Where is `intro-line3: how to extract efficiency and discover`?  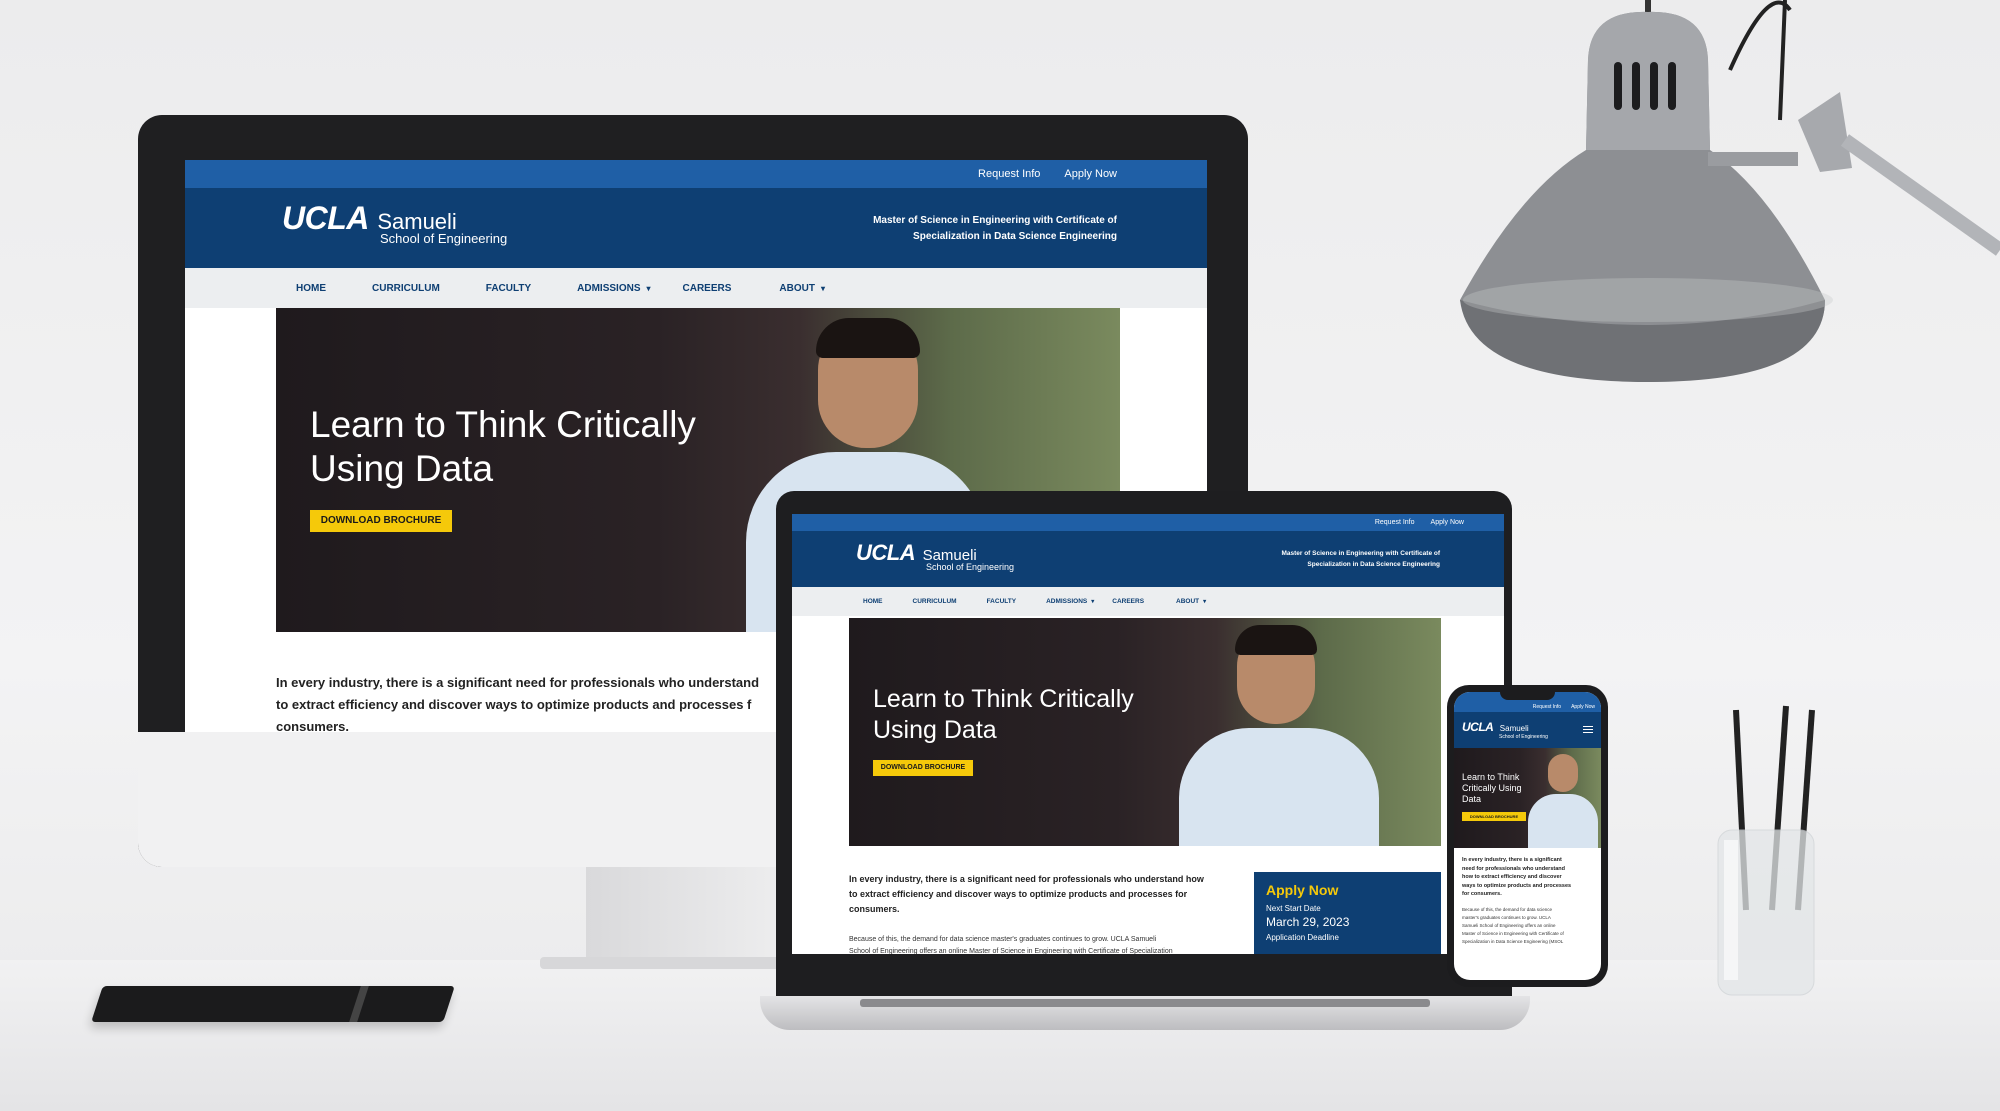 intro-line3: how to extract efficiency and discover is located at coordinates (1512, 877).